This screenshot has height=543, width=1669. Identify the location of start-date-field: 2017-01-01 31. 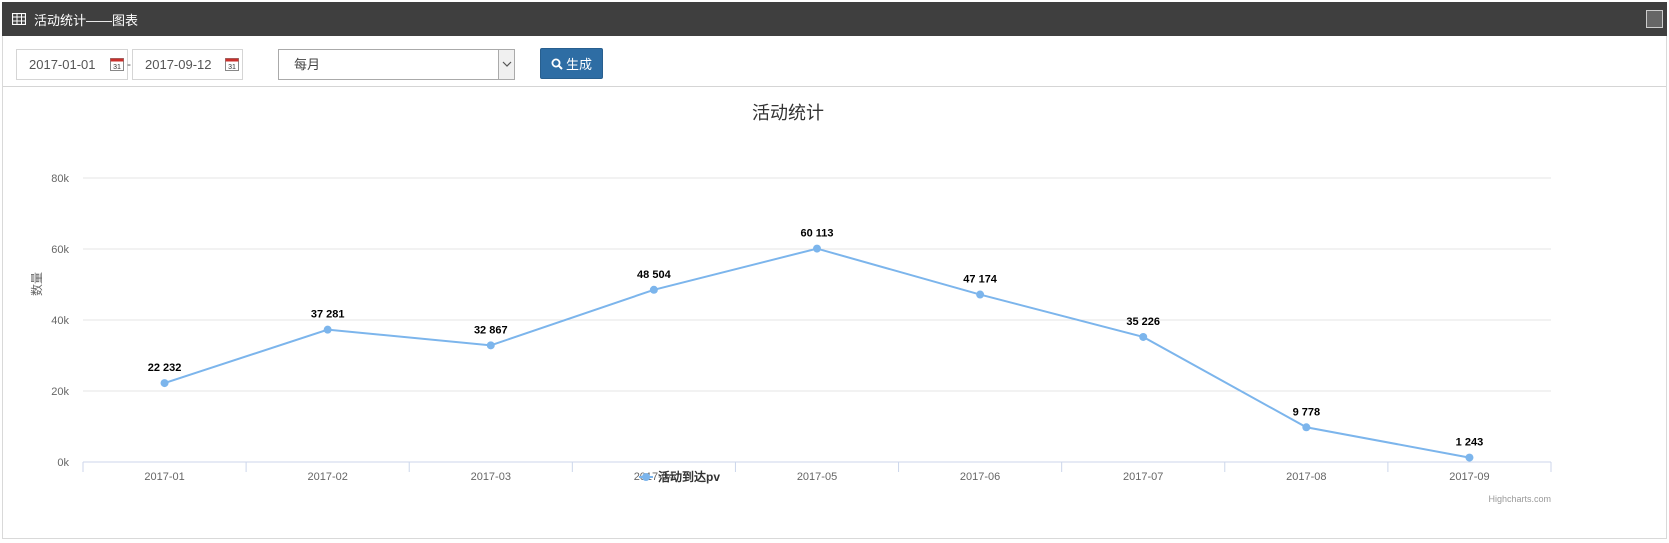
(72, 64).